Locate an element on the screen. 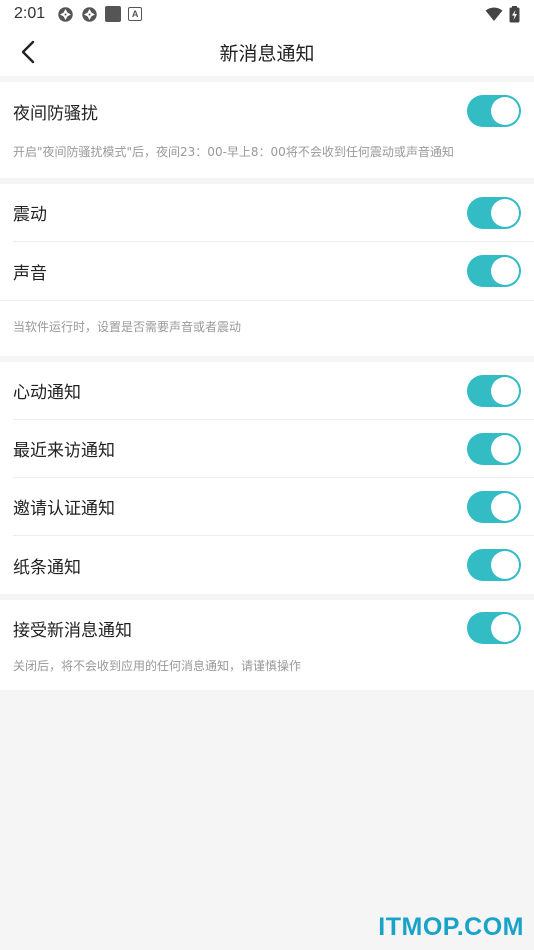  status-icons-right is located at coordinates (502, 14).